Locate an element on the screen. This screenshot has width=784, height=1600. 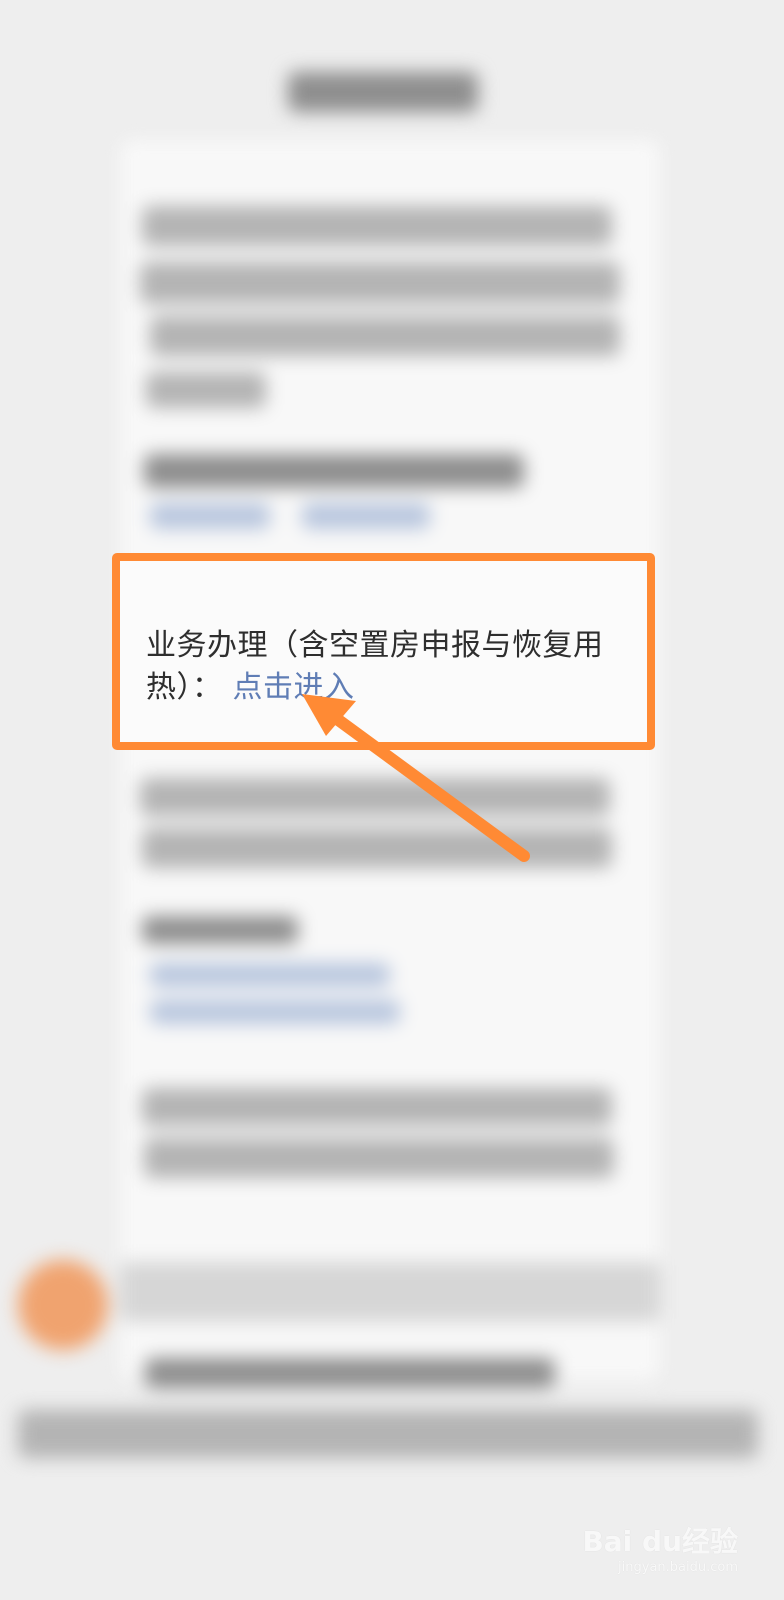
service-text-prefix: 业务办理（含空置房申报与恢复用热）： is located at coordinates (375, 666).